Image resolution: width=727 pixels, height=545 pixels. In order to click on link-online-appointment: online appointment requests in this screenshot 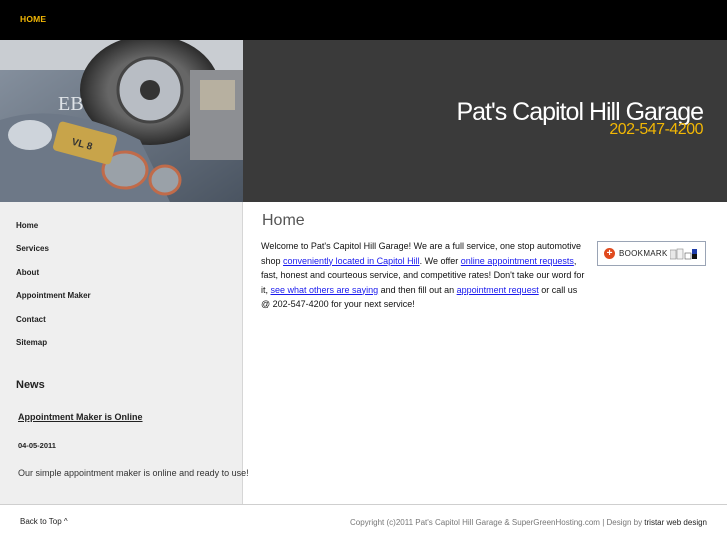, I will do `click(517, 261)`.